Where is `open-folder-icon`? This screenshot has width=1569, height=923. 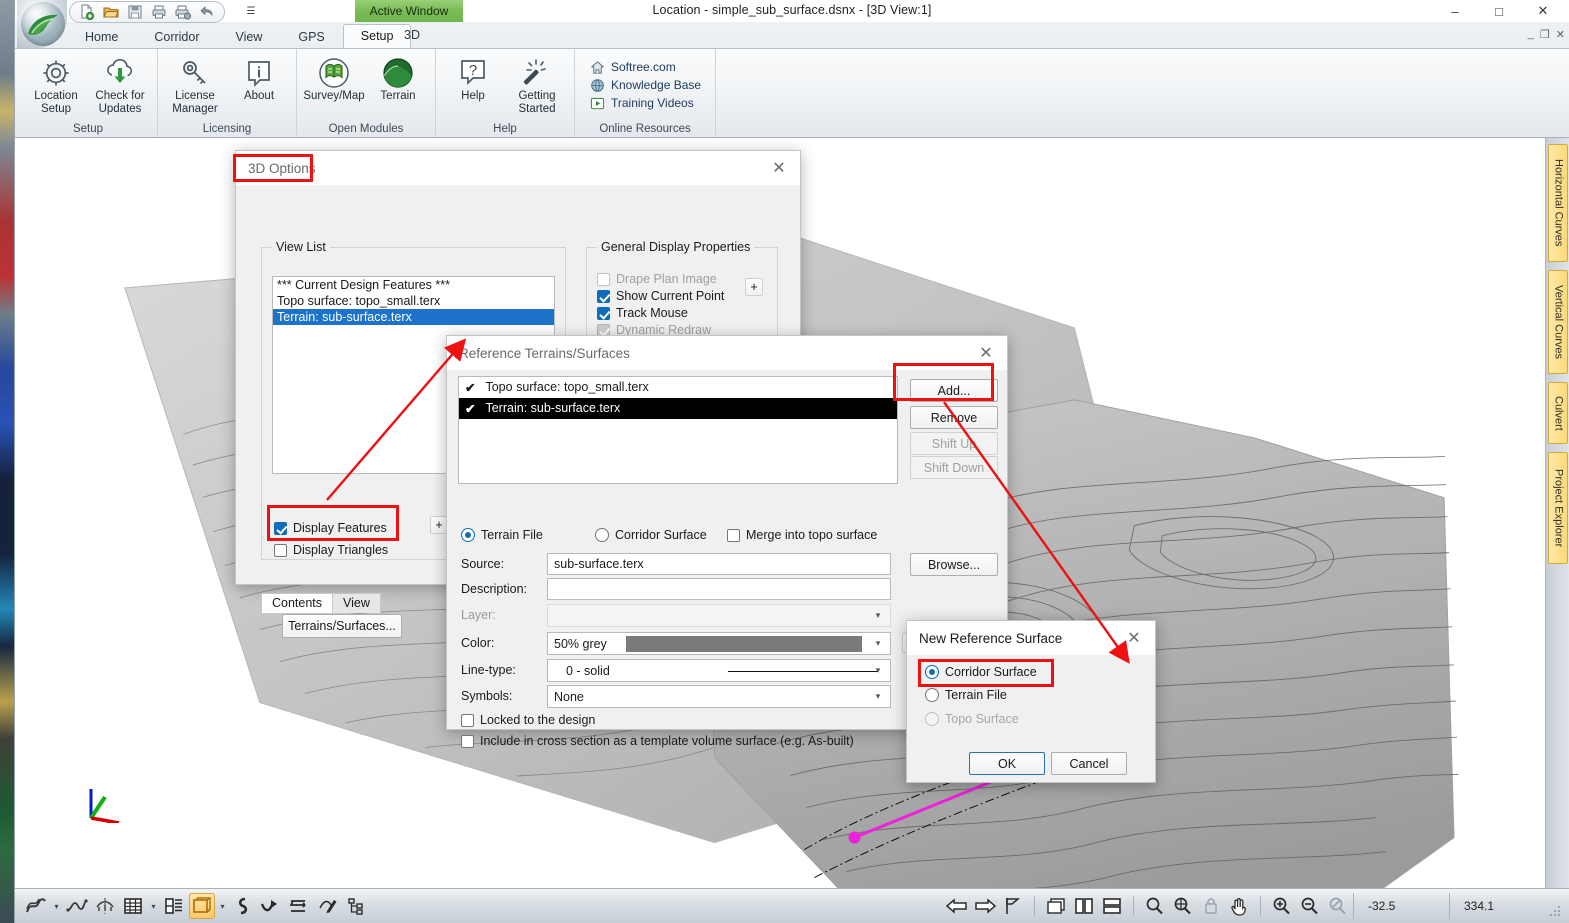
open-folder-icon is located at coordinates (111, 12).